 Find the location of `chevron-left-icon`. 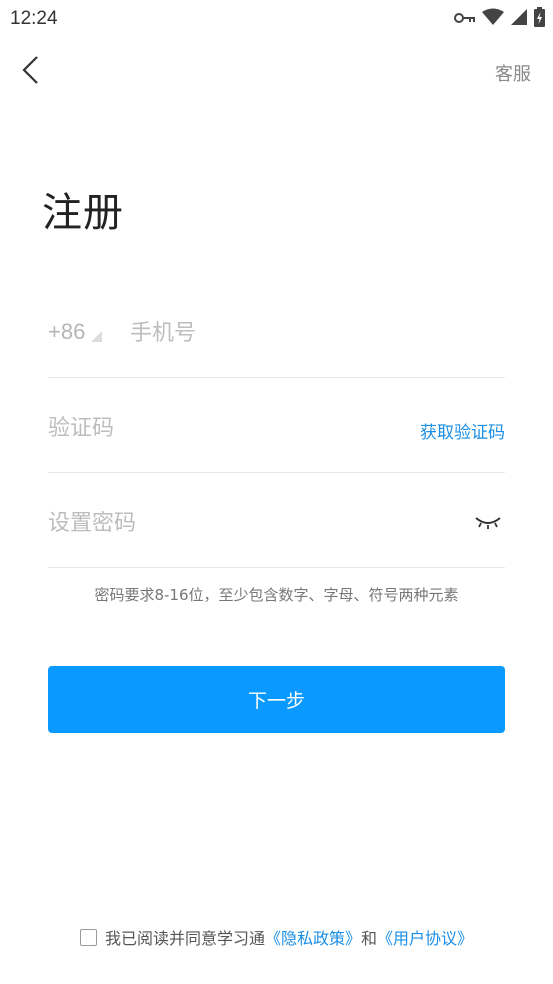

chevron-left-icon is located at coordinates (31, 72).